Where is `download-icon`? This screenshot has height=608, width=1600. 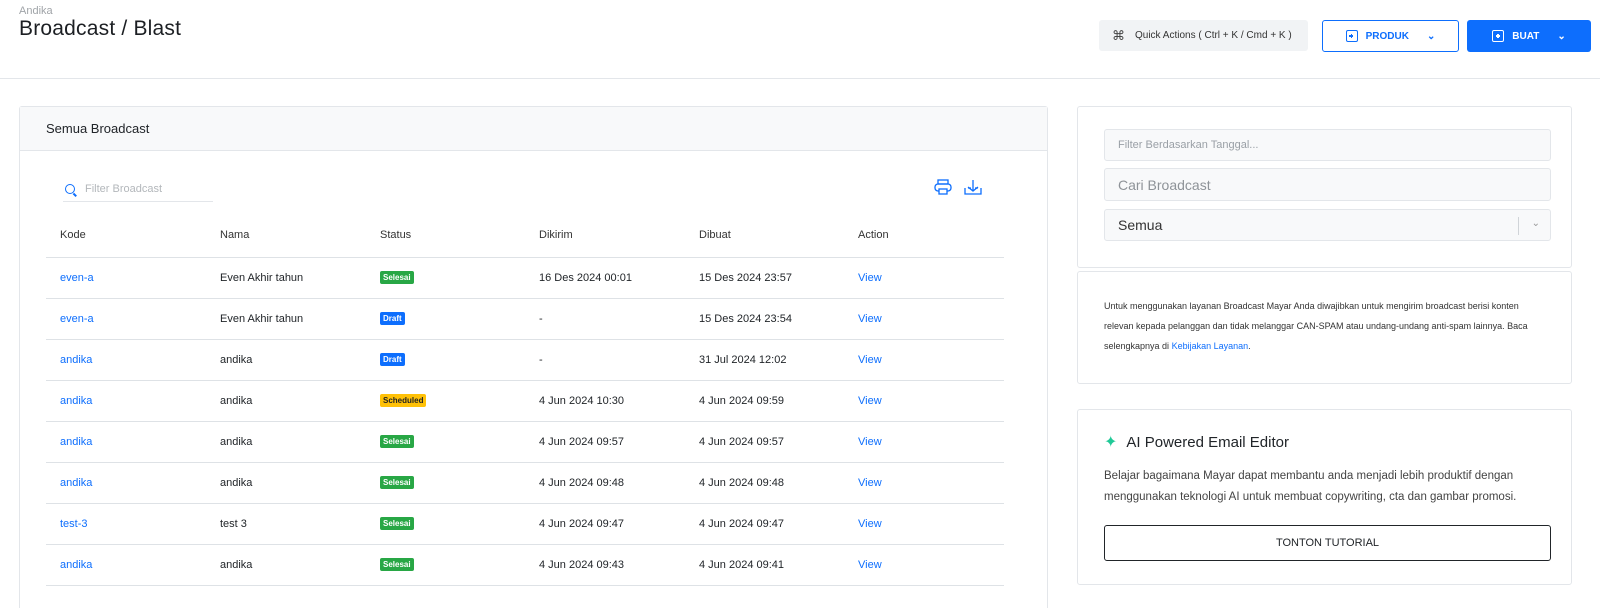 download-icon is located at coordinates (973, 187).